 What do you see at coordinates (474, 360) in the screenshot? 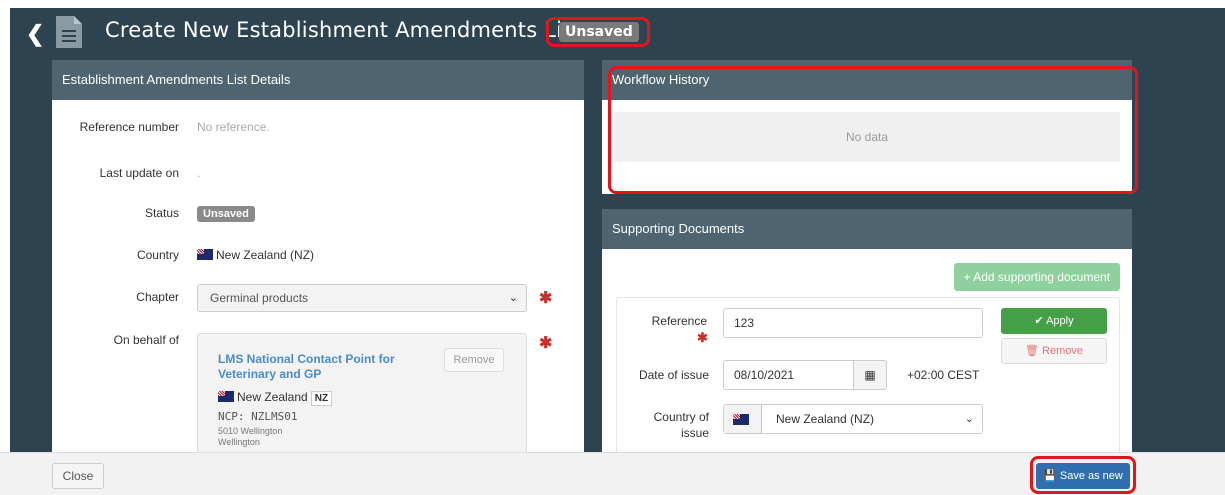
I see `behalf-remove-button: Remove` at bounding box center [474, 360].